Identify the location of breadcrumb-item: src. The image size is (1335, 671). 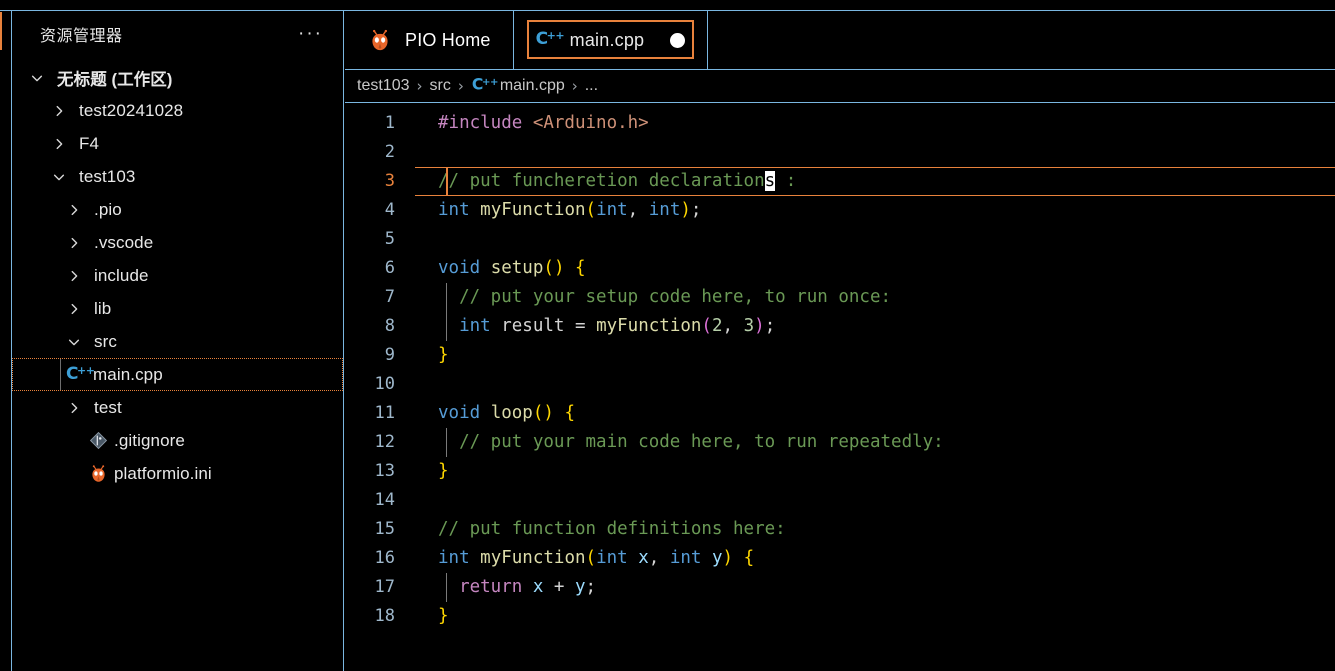
(439, 86).